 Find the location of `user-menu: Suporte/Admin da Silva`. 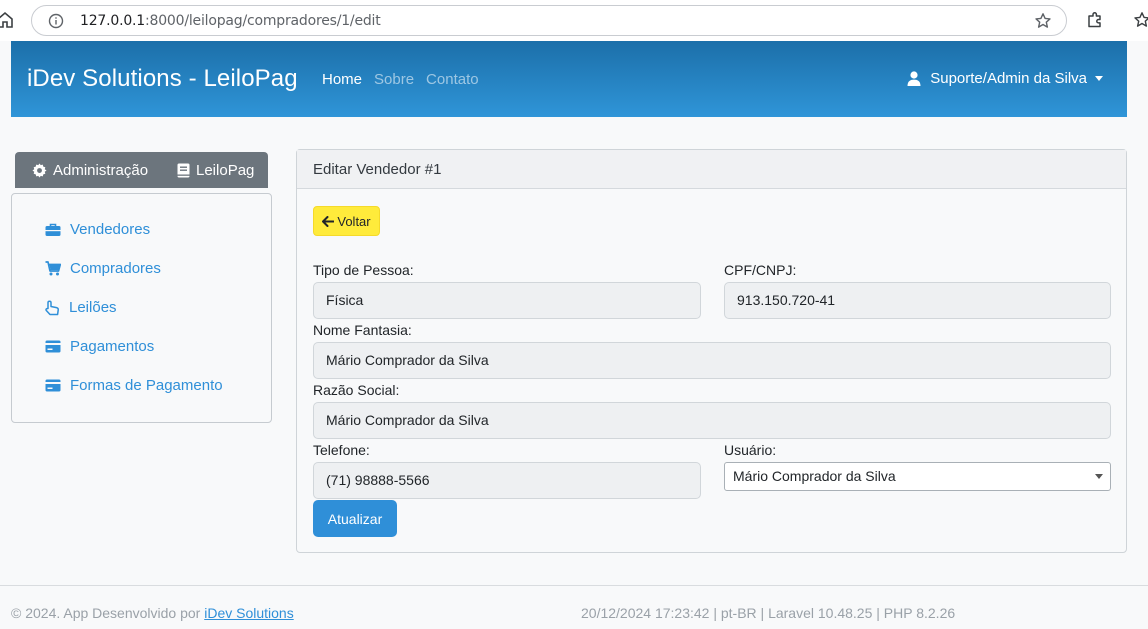

user-menu: Suporte/Admin da Silva is located at coordinates (1005, 78).